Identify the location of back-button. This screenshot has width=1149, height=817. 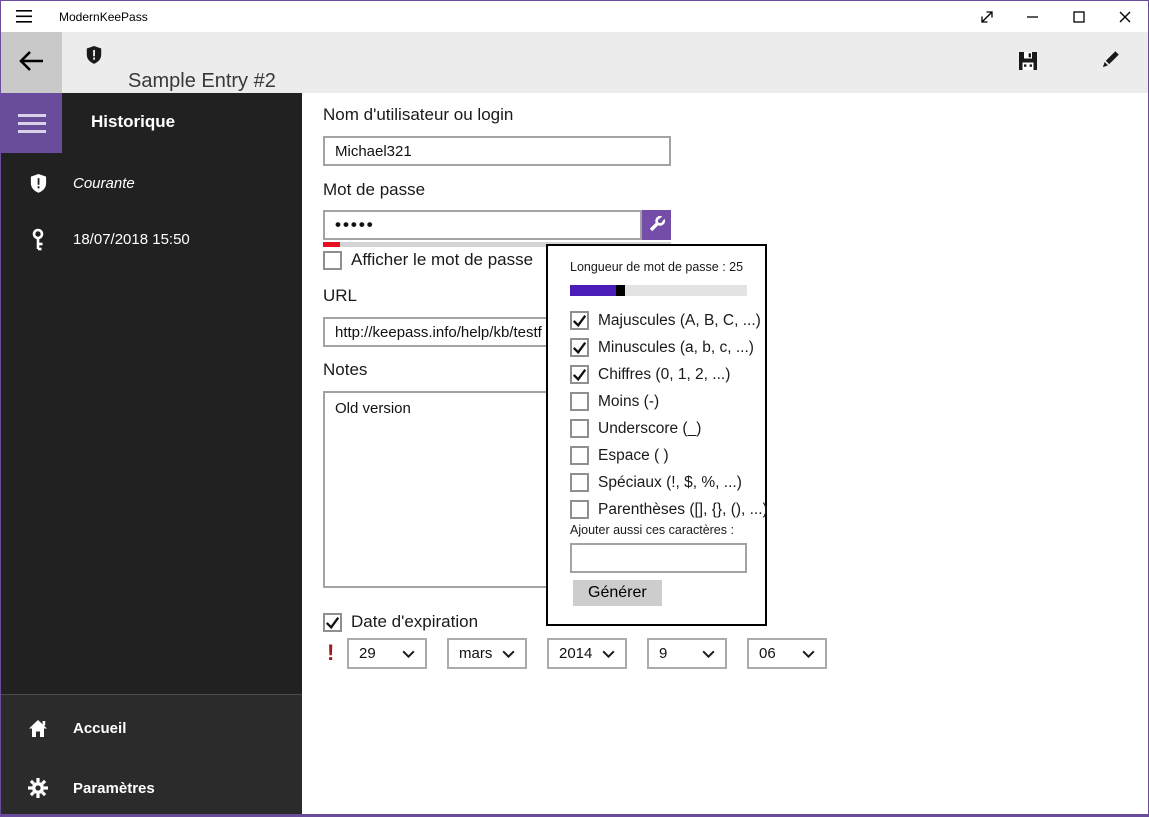
(31, 62).